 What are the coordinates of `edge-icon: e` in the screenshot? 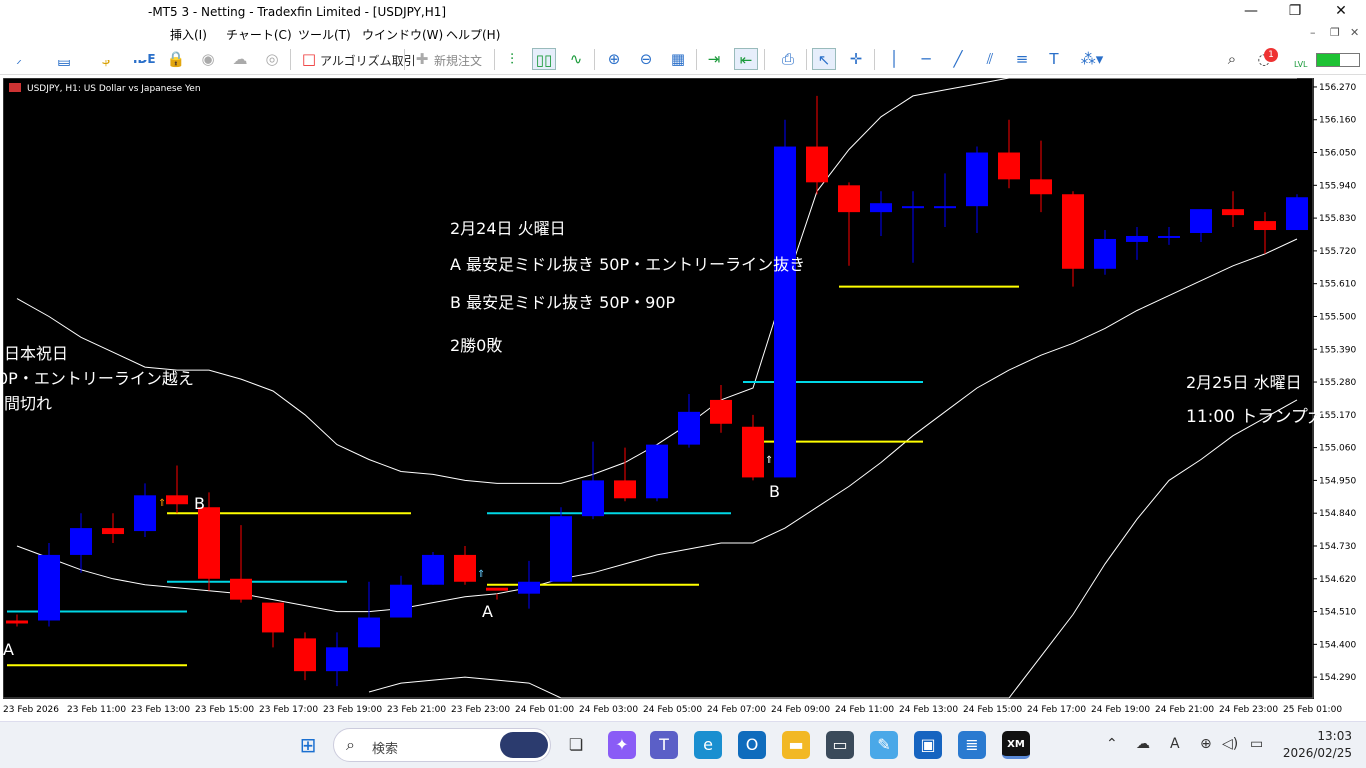 It's located at (708, 745).